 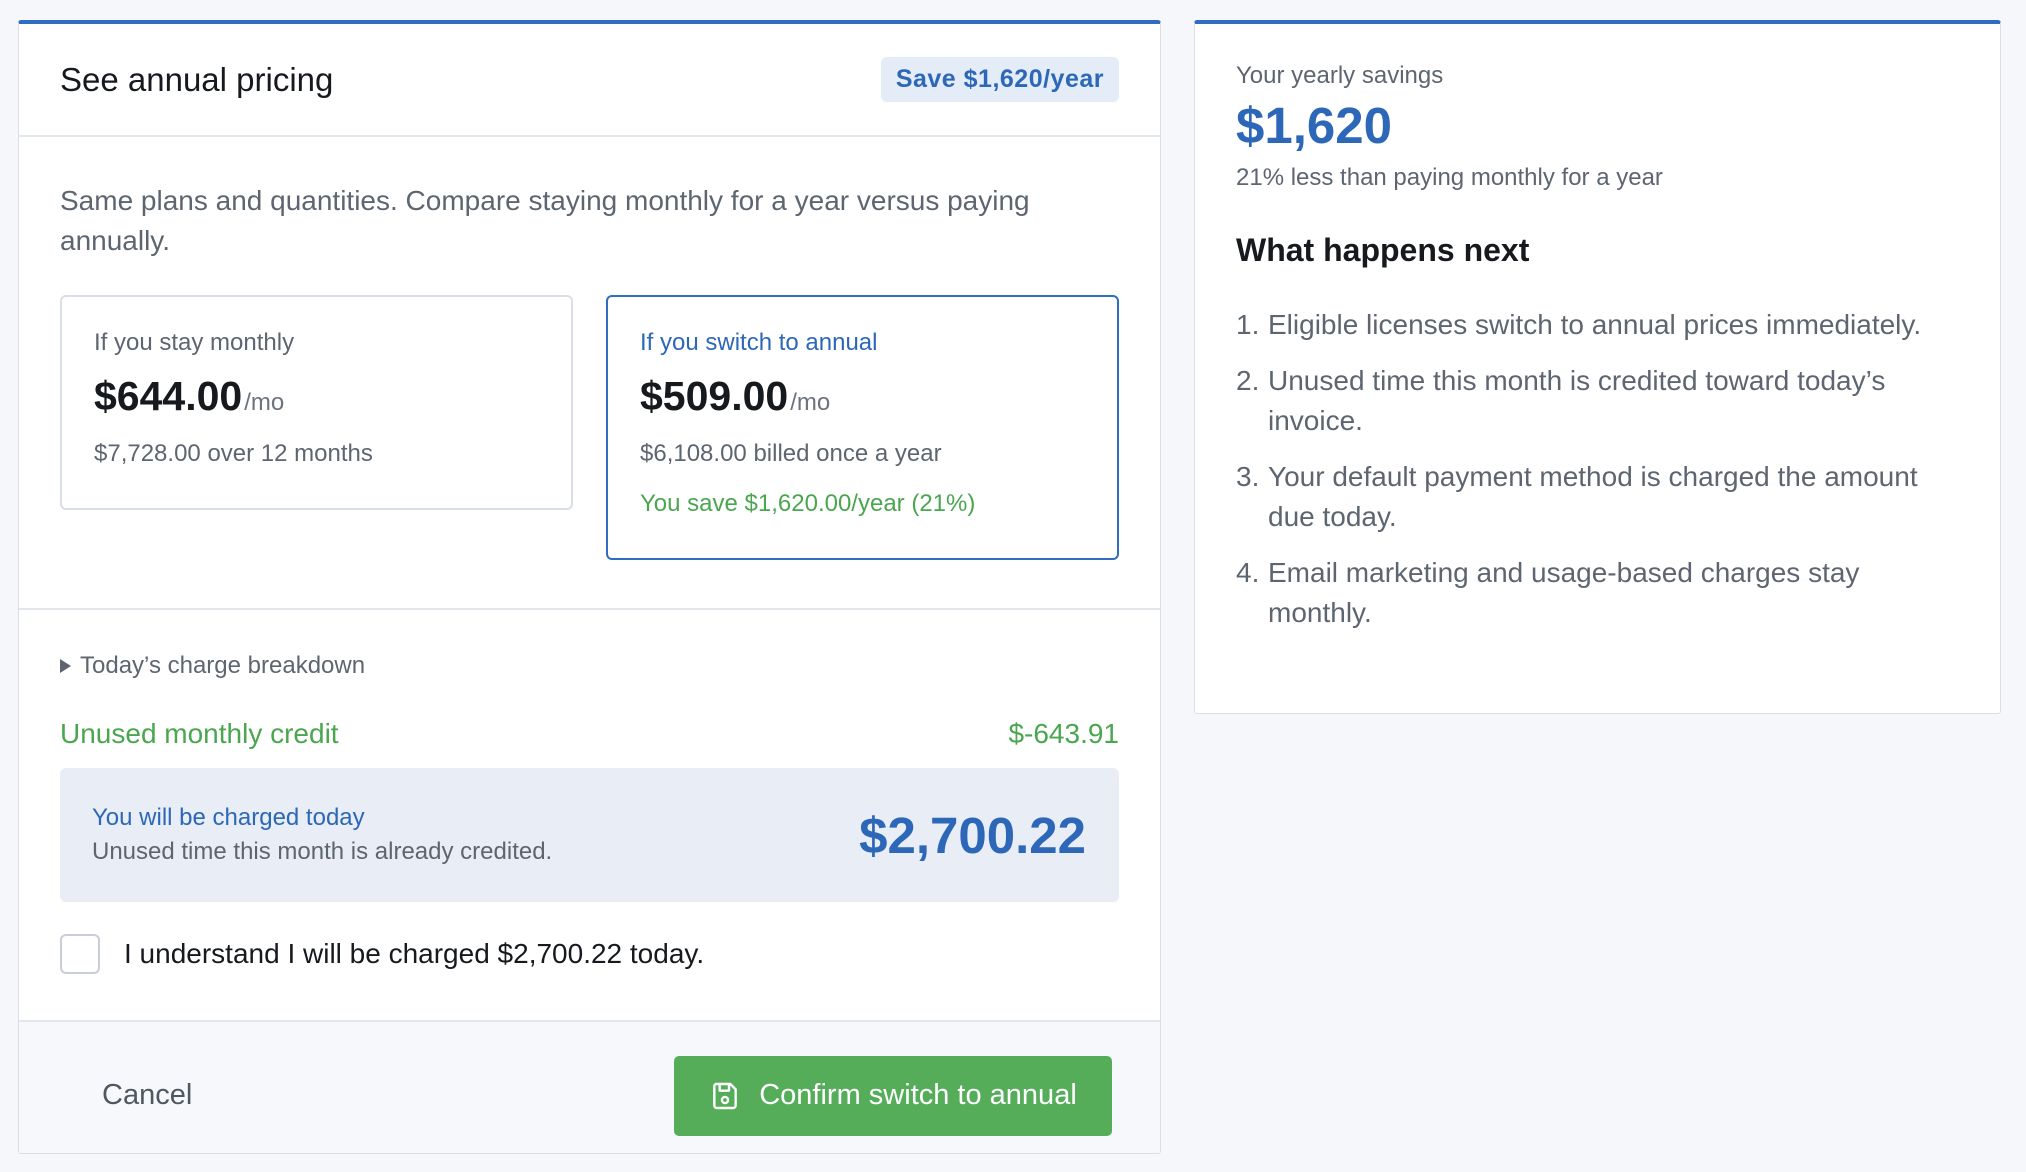 What do you see at coordinates (1248, 380) in the screenshot?
I see `step-number: 2.` at bounding box center [1248, 380].